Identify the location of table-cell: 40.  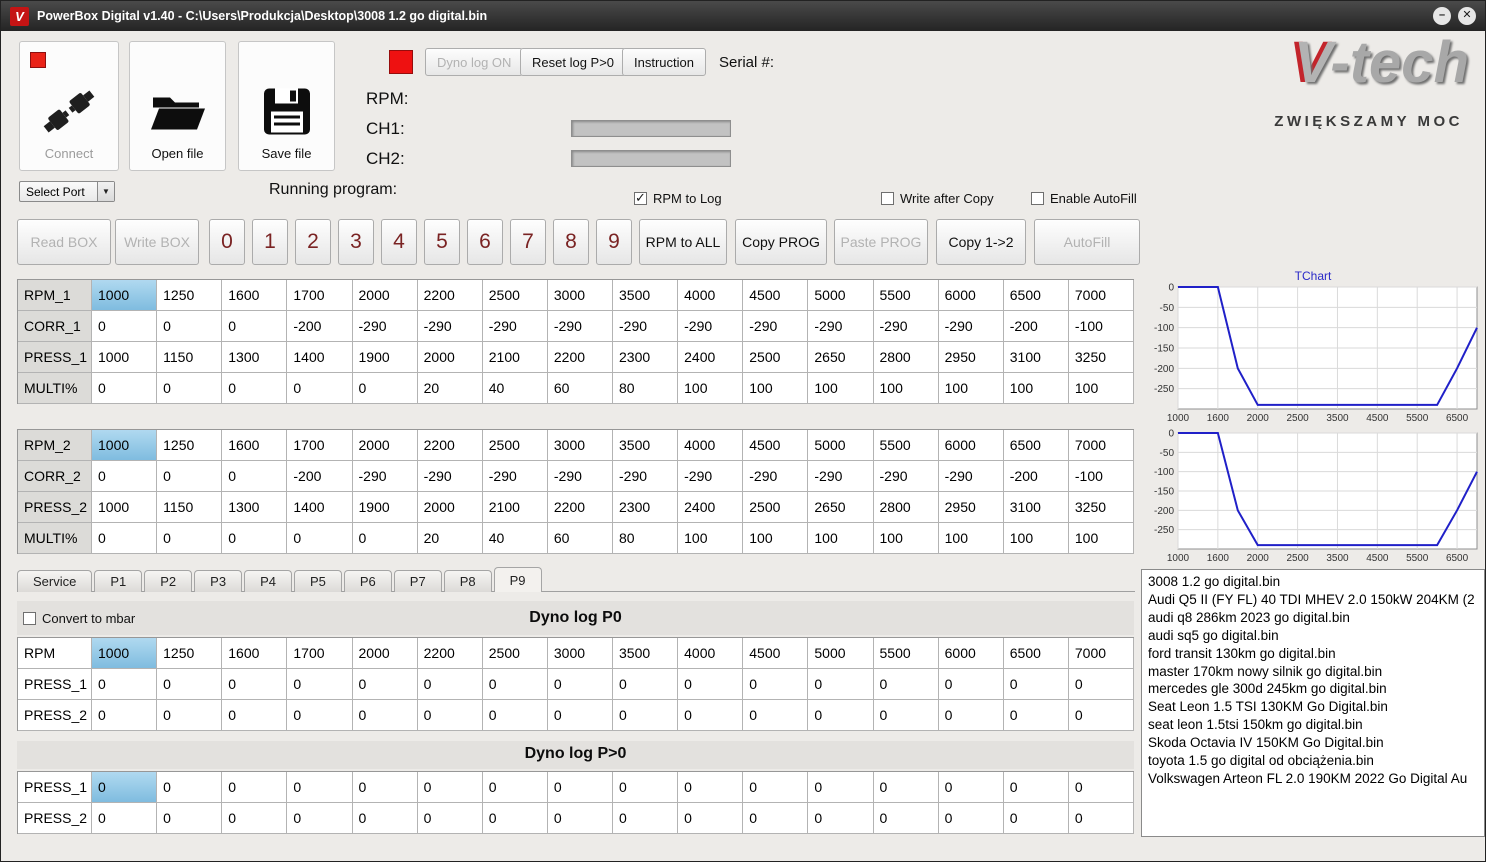
(515, 538).